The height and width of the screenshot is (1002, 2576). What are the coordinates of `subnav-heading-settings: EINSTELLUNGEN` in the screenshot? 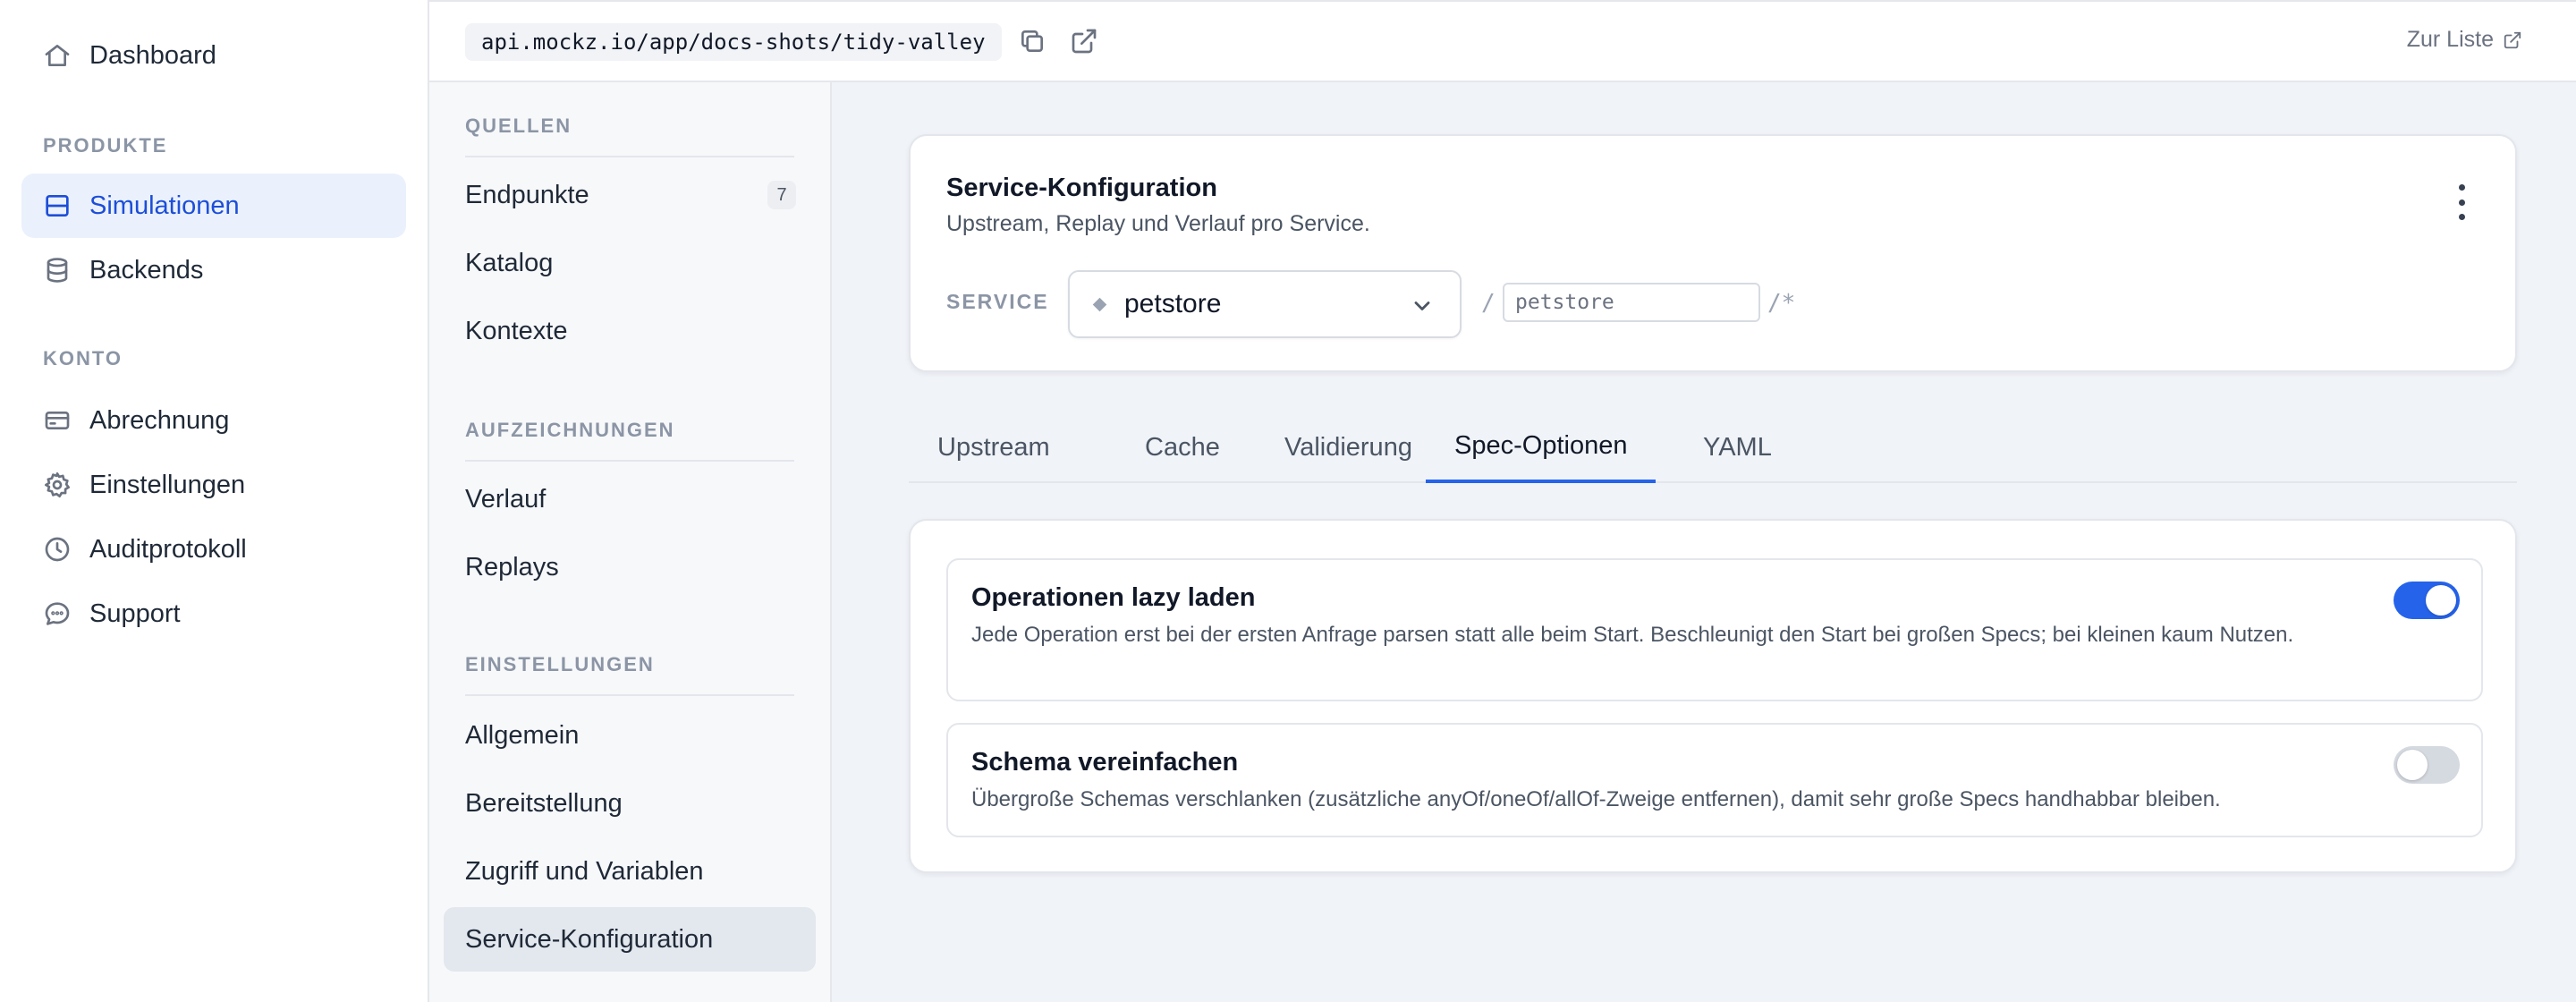 It's located at (629, 674).